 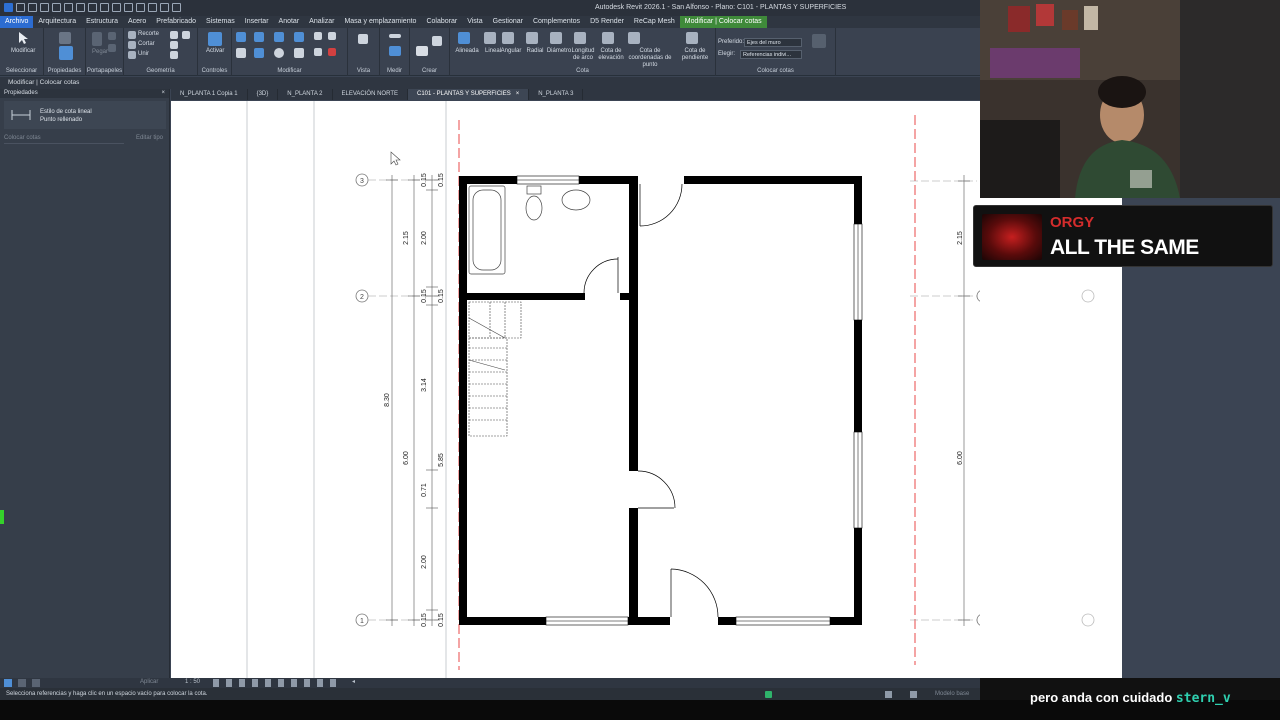 What do you see at coordinates (583, 55) in the screenshot?
I see `dimension-tool-button: Longitud de arco` at bounding box center [583, 55].